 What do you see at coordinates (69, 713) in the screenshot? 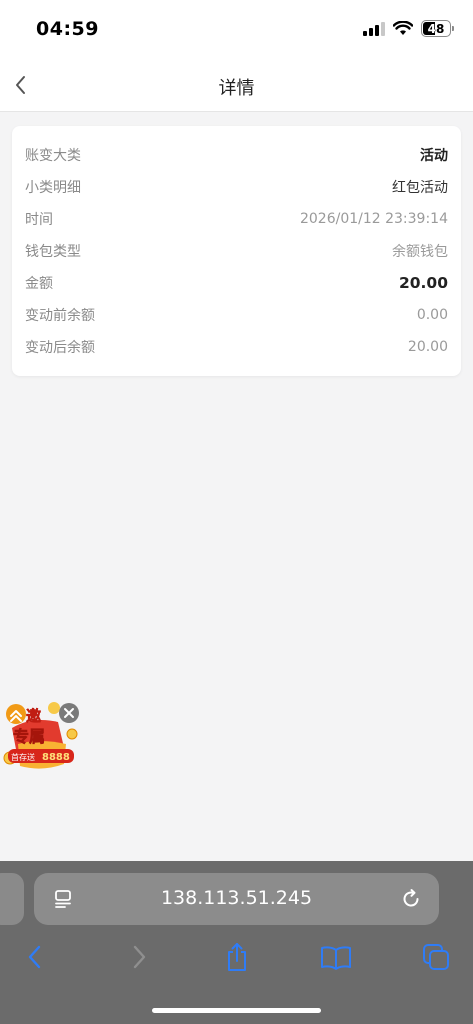
I see `close-icon` at bounding box center [69, 713].